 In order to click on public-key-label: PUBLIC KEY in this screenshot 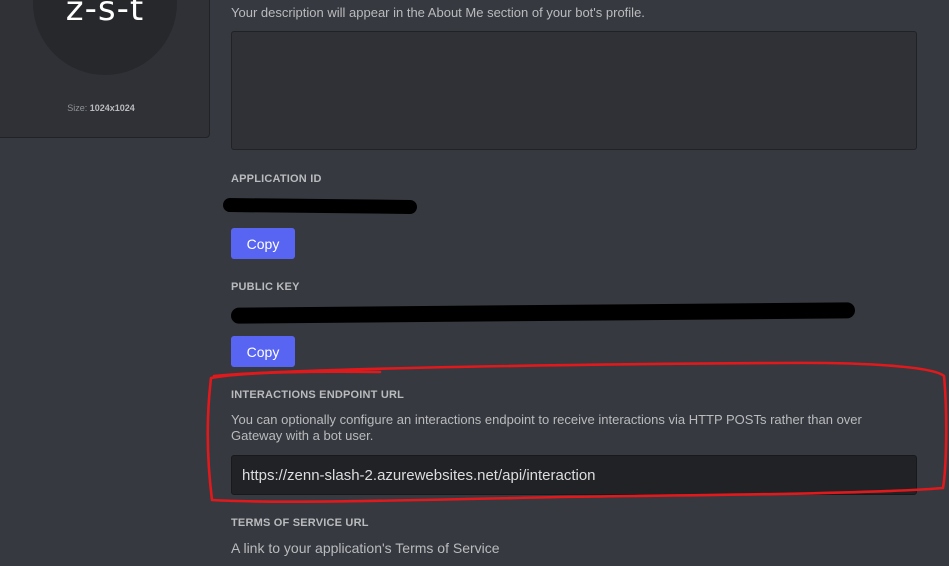, I will do `click(265, 287)`.